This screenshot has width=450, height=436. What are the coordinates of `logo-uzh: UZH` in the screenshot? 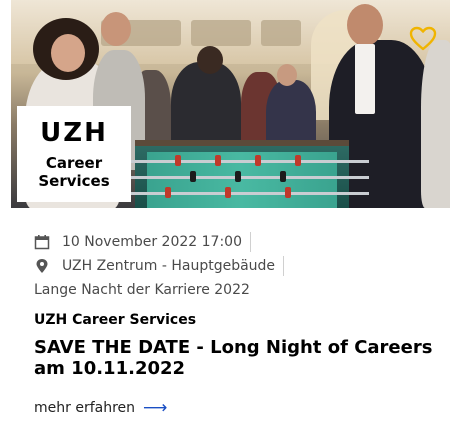 It's located at (74, 133).